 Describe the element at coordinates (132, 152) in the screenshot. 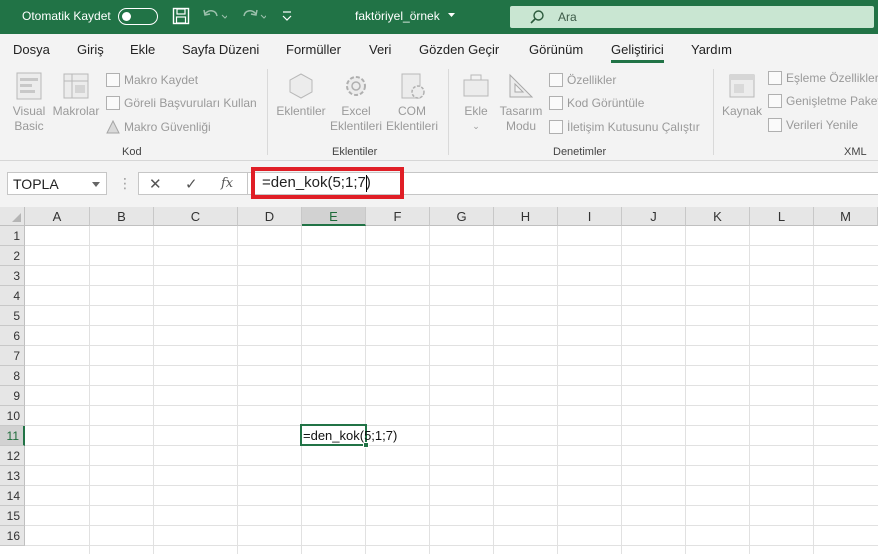

I see `group-label-kod: Kod` at that location.